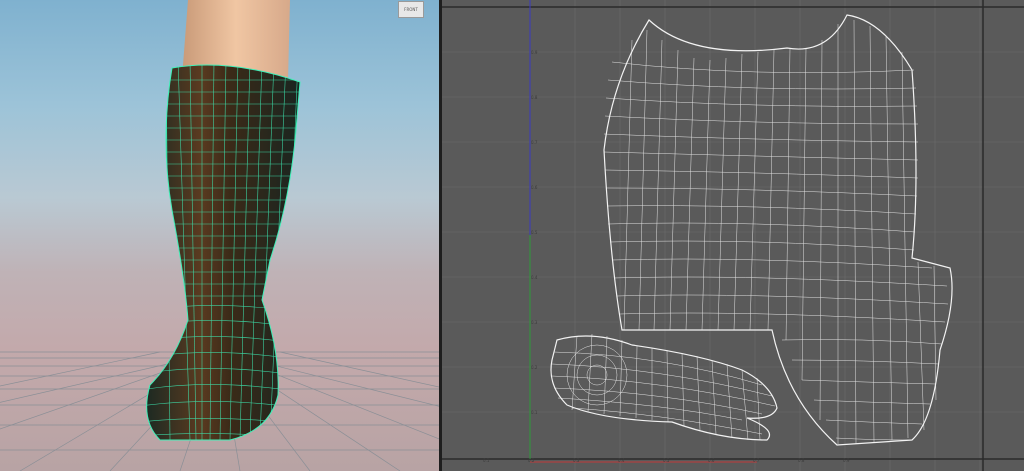 The width and height of the screenshot is (1024, 471). Describe the element at coordinates (621, 460) in the screenshot. I see `u-tick: 0.4` at that location.